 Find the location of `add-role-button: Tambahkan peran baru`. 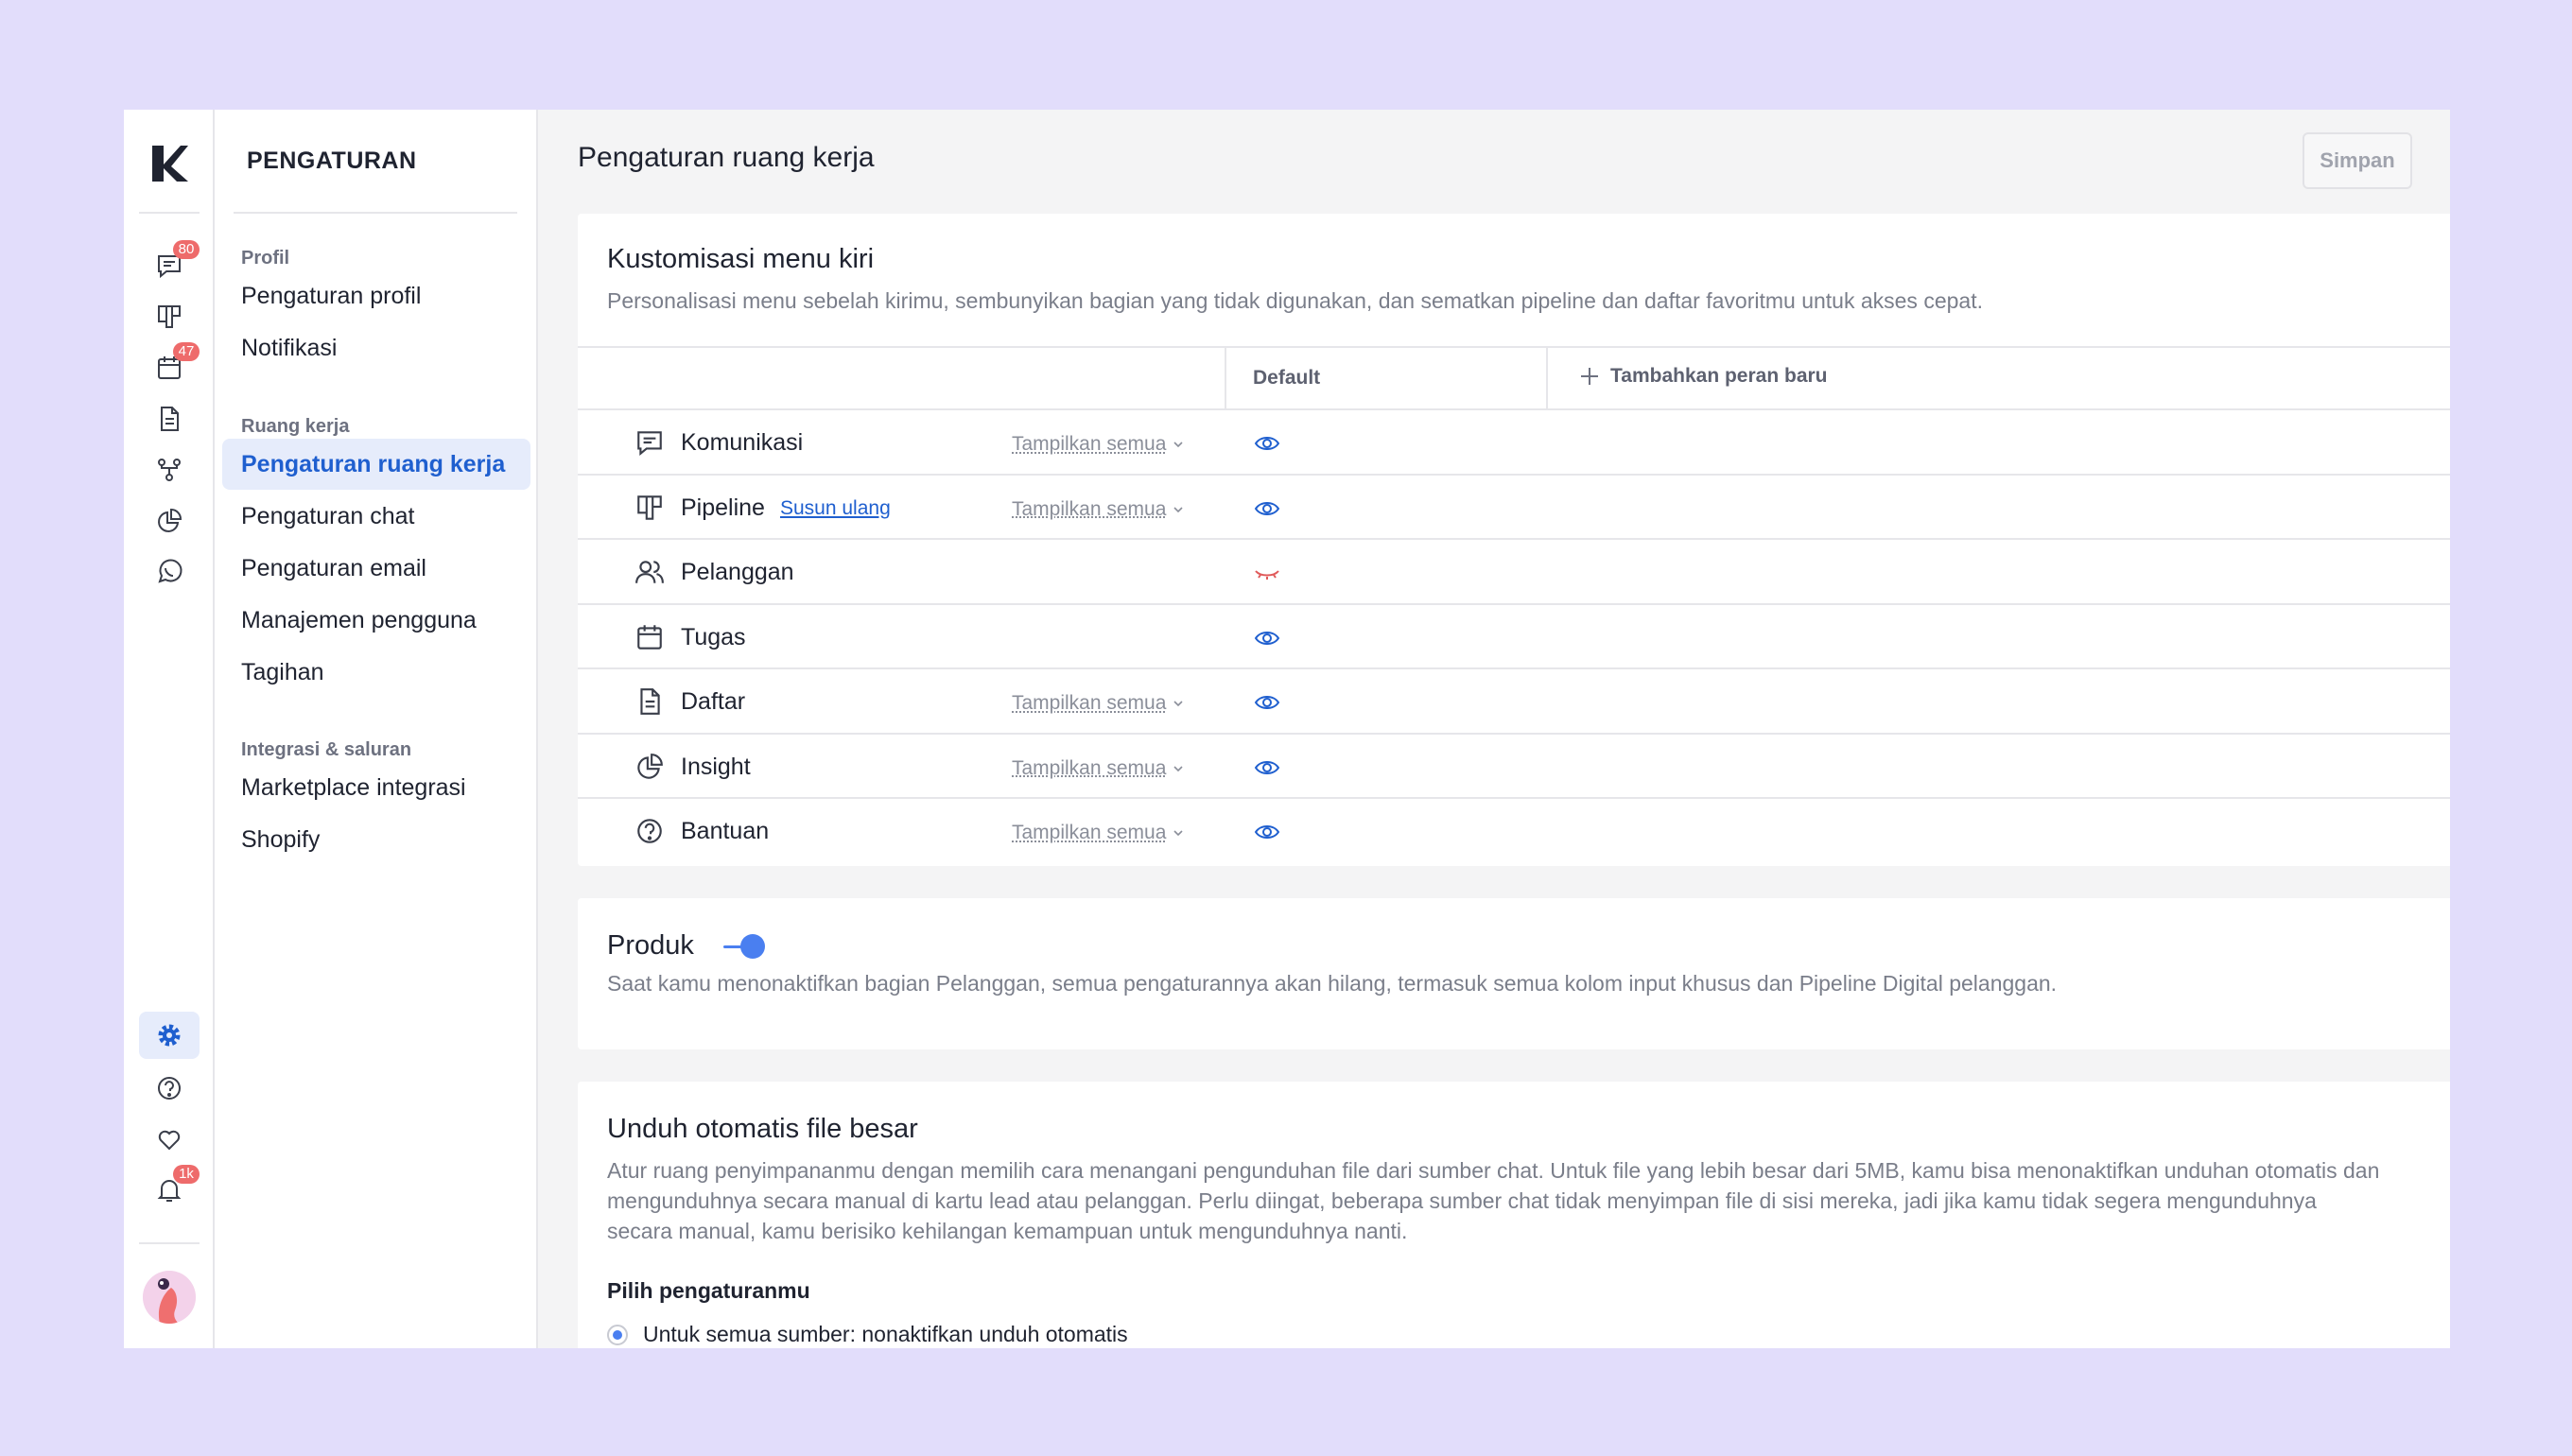

add-role-button: Tambahkan peran baru is located at coordinates (1703, 376).